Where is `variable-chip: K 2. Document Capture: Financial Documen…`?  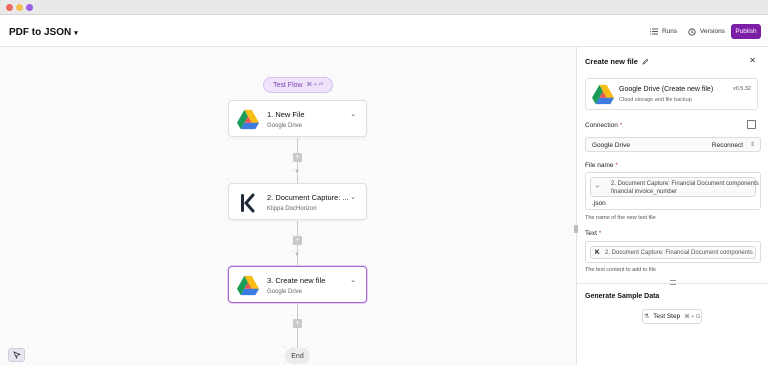 variable-chip: K 2. Document Capture: Financial Documen… is located at coordinates (673, 252).